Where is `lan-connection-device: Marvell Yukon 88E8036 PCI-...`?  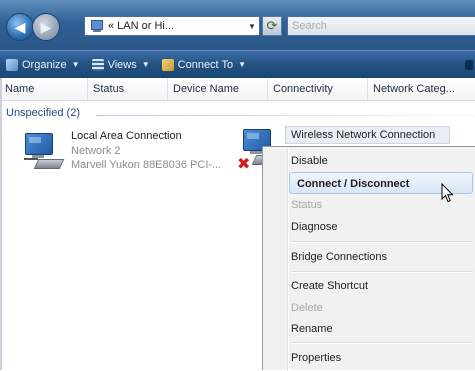 lan-connection-device: Marvell Yukon 88E8036 PCI-... is located at coordinates (146, 165).